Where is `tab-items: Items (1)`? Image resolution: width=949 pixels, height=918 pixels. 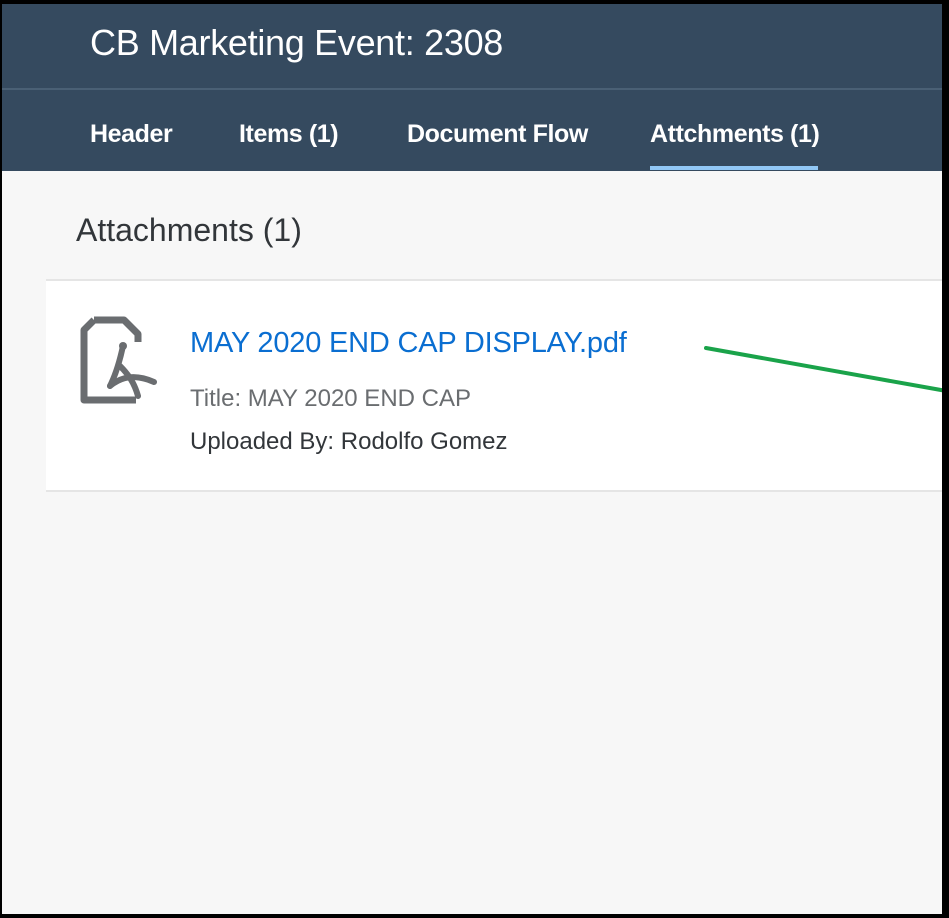 tab-items: Items (1) is located at coordinates (289, 134).